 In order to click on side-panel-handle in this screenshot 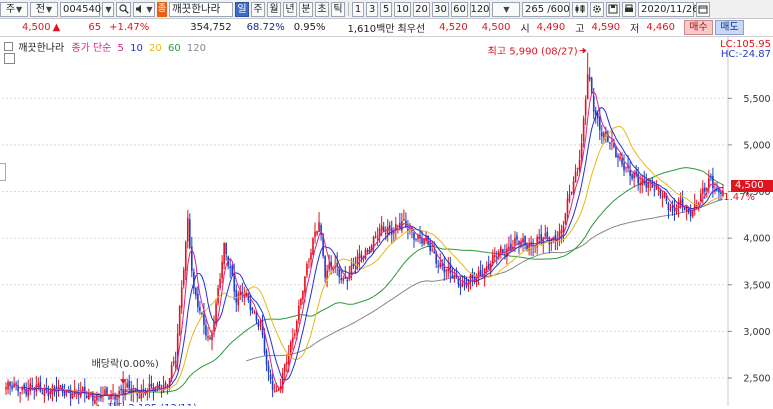, I will do `click(3, 172)`.